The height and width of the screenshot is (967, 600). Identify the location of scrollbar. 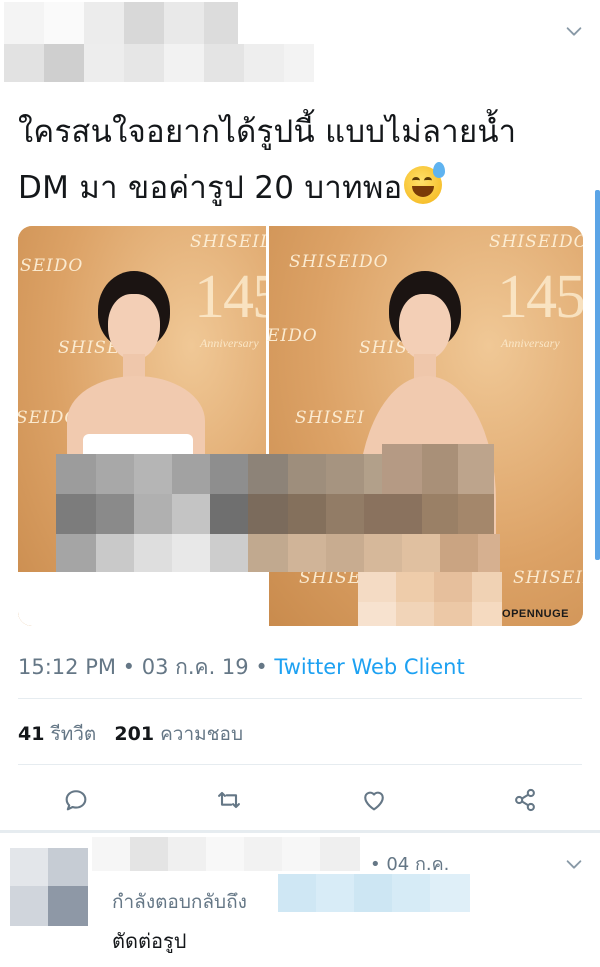
(597, 375).